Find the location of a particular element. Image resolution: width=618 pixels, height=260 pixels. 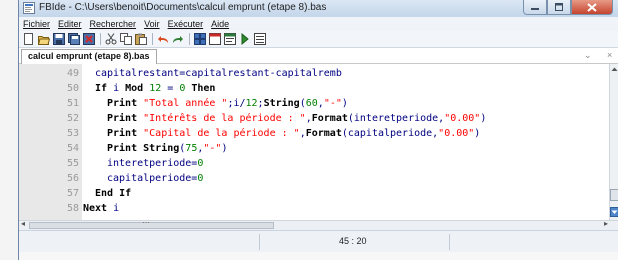

menu-executer: Exécuter is located at coordinates (186, 24).